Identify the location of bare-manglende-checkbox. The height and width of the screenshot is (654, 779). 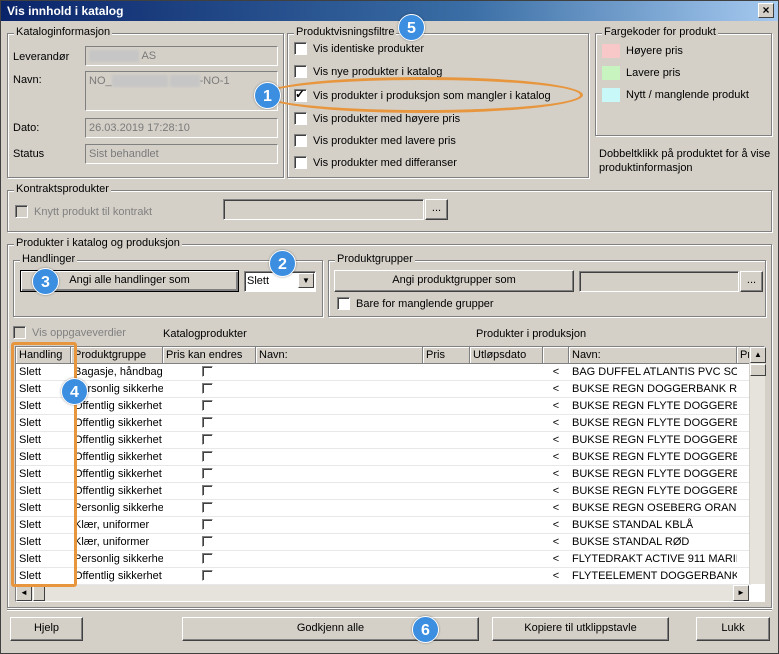
(343, 303).